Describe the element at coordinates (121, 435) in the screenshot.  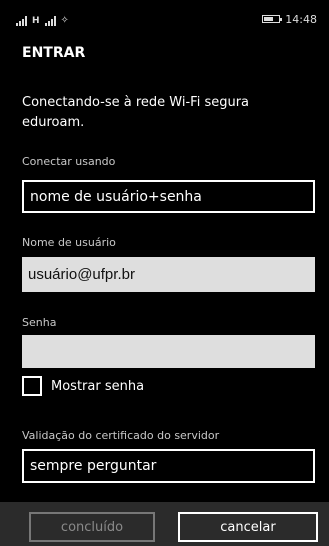
I see `certificate-label: Validação do certificado do servidor` at that location.